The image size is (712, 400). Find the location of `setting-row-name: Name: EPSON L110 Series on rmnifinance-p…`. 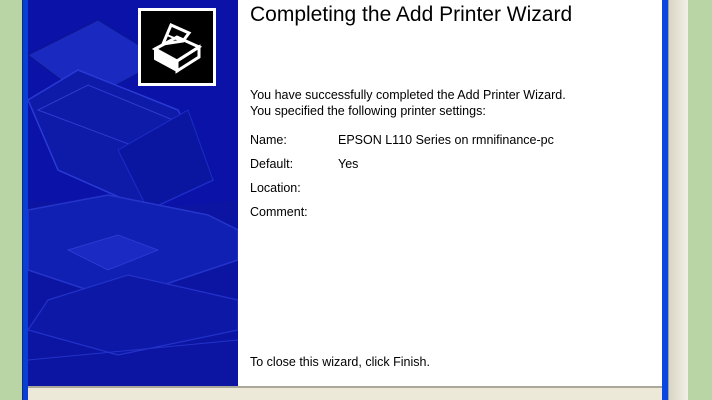

setting-row-name: Name: EPSON L110 Series on rmnifinance-p… is located at coordinates (450, 145).